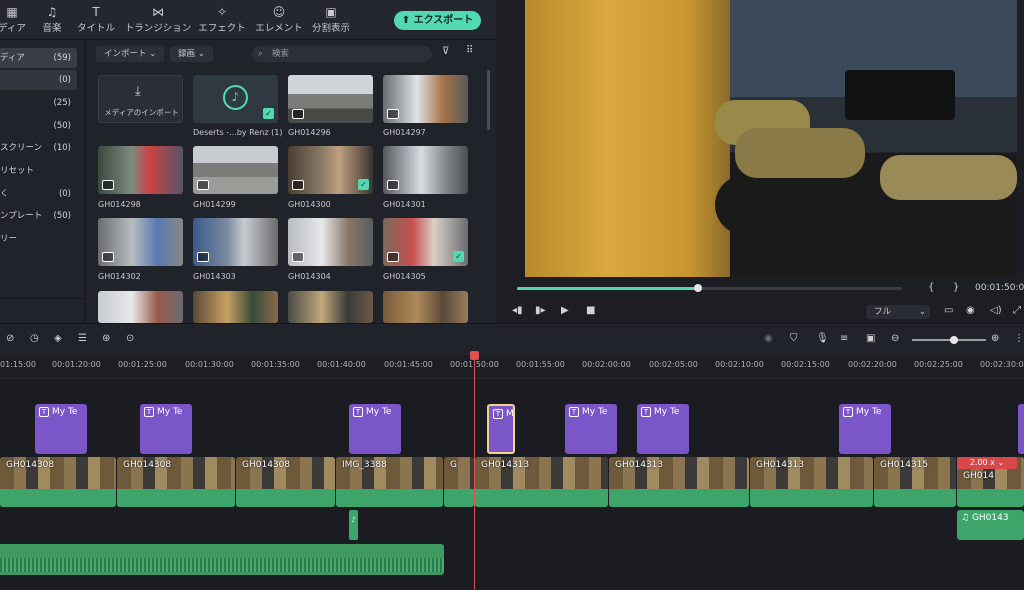 Image resolution: width=1024 pixels, height=590 pixels. I want to click on record-dropdown: 録画 ⌄, so click(191, 54).